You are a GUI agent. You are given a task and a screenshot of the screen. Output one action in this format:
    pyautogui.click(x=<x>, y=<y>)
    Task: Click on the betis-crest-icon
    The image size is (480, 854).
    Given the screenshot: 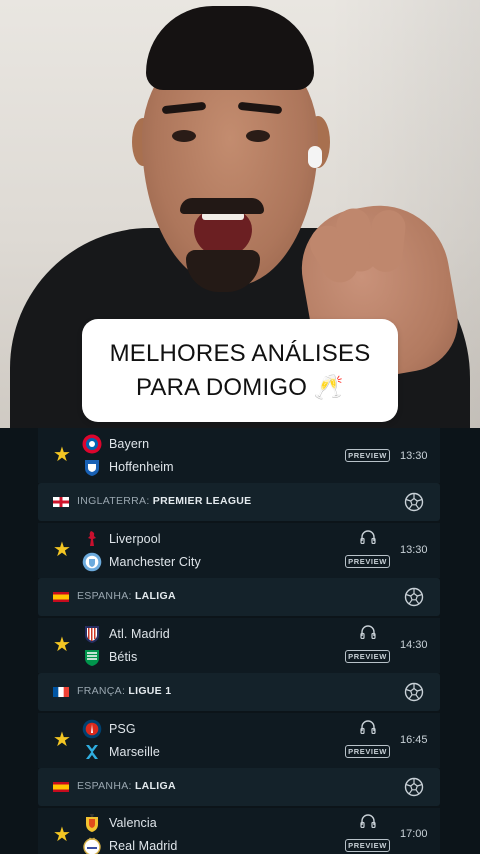 What is the action you would take?
    pyautogui.click(x=92, y=658)
    